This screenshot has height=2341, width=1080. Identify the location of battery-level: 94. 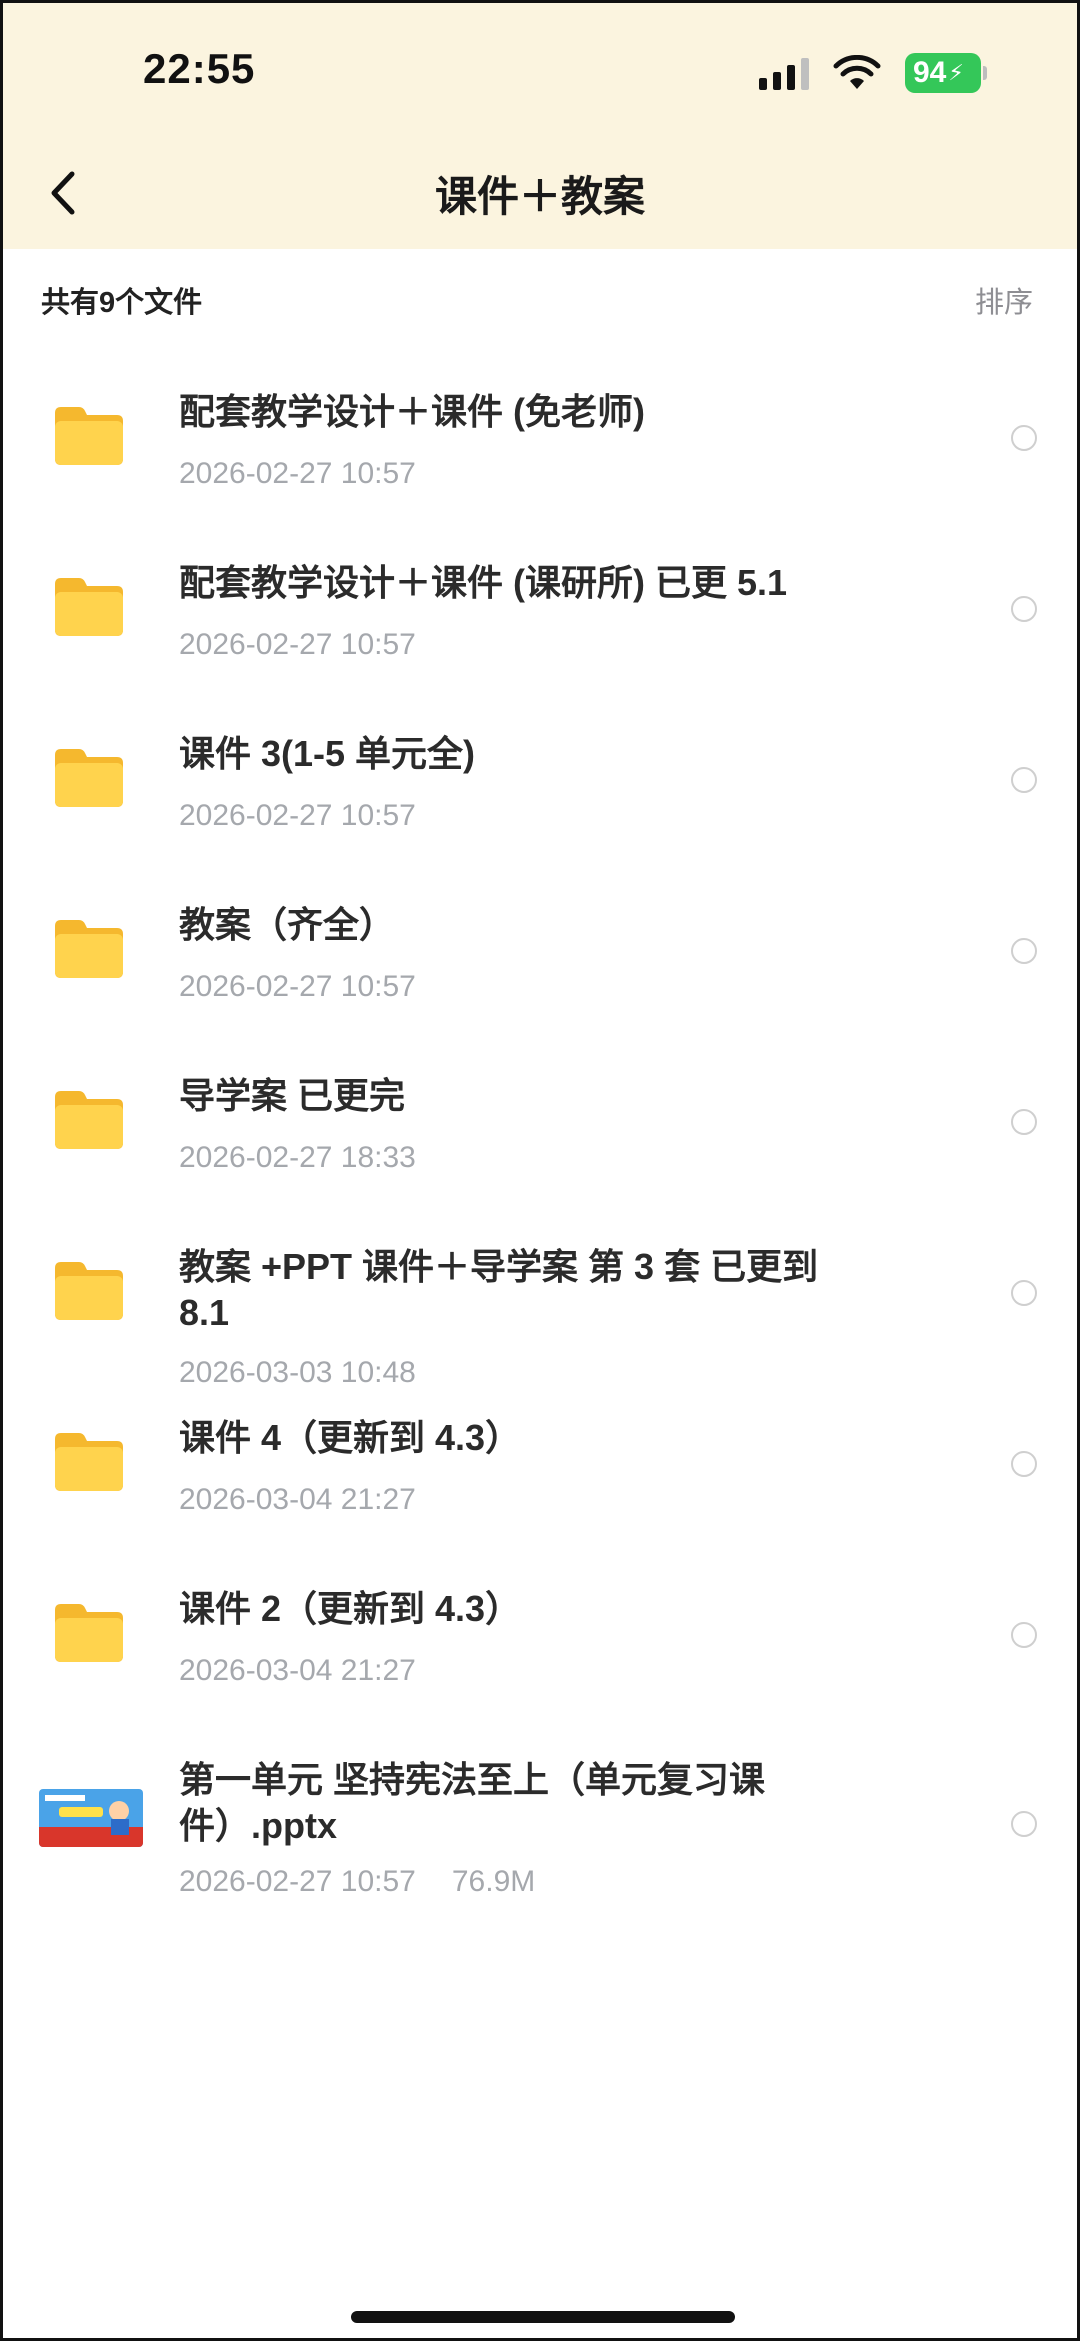
(930, 72).